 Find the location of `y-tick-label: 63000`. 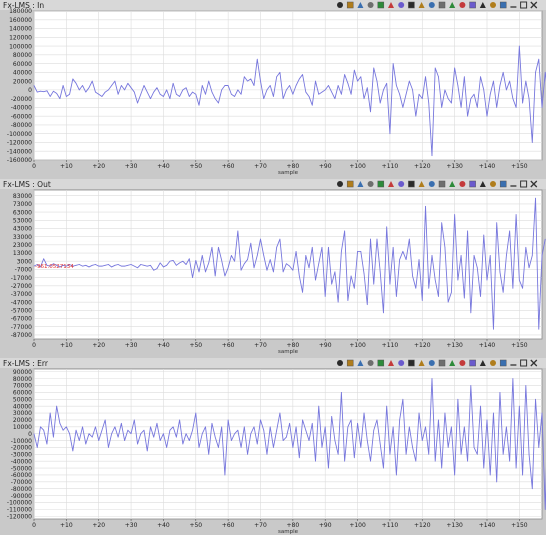

y-tick-label: 63000 is located at coordinates (22, 212).